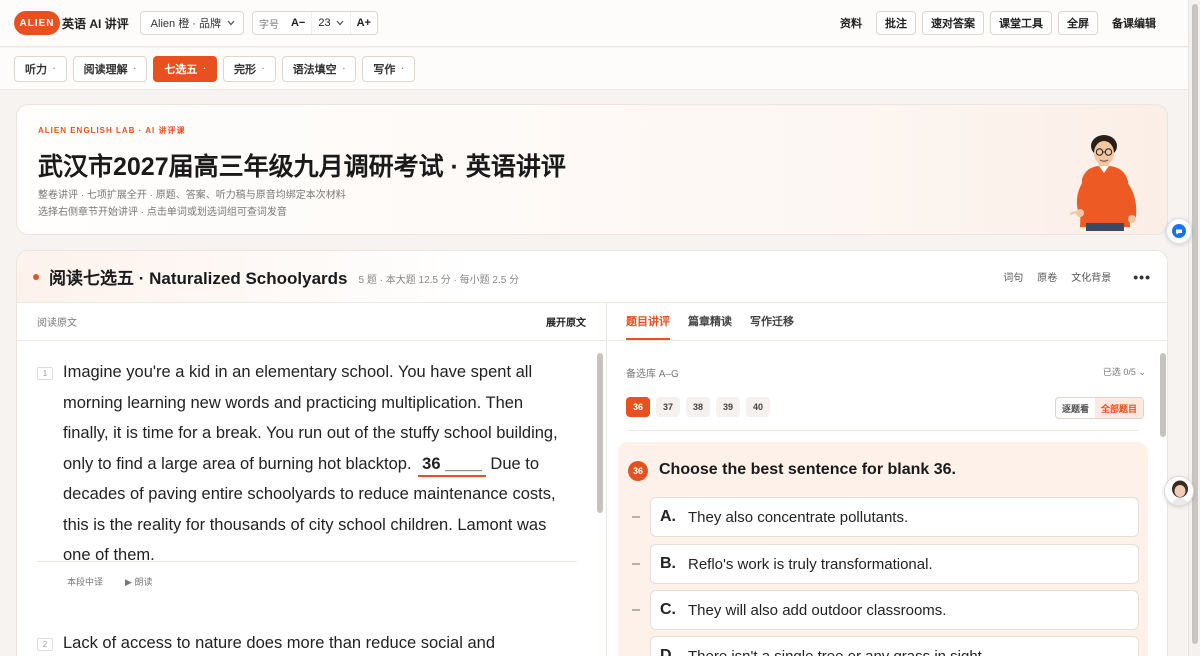 Image resolution: width=1200 pixels, height=656 pixels. What do you see at coordinates (191, 23) in the screenshot?
I see `brand-theme-select: Alien 橙 · 品牌` at bounding box center [191, 23].